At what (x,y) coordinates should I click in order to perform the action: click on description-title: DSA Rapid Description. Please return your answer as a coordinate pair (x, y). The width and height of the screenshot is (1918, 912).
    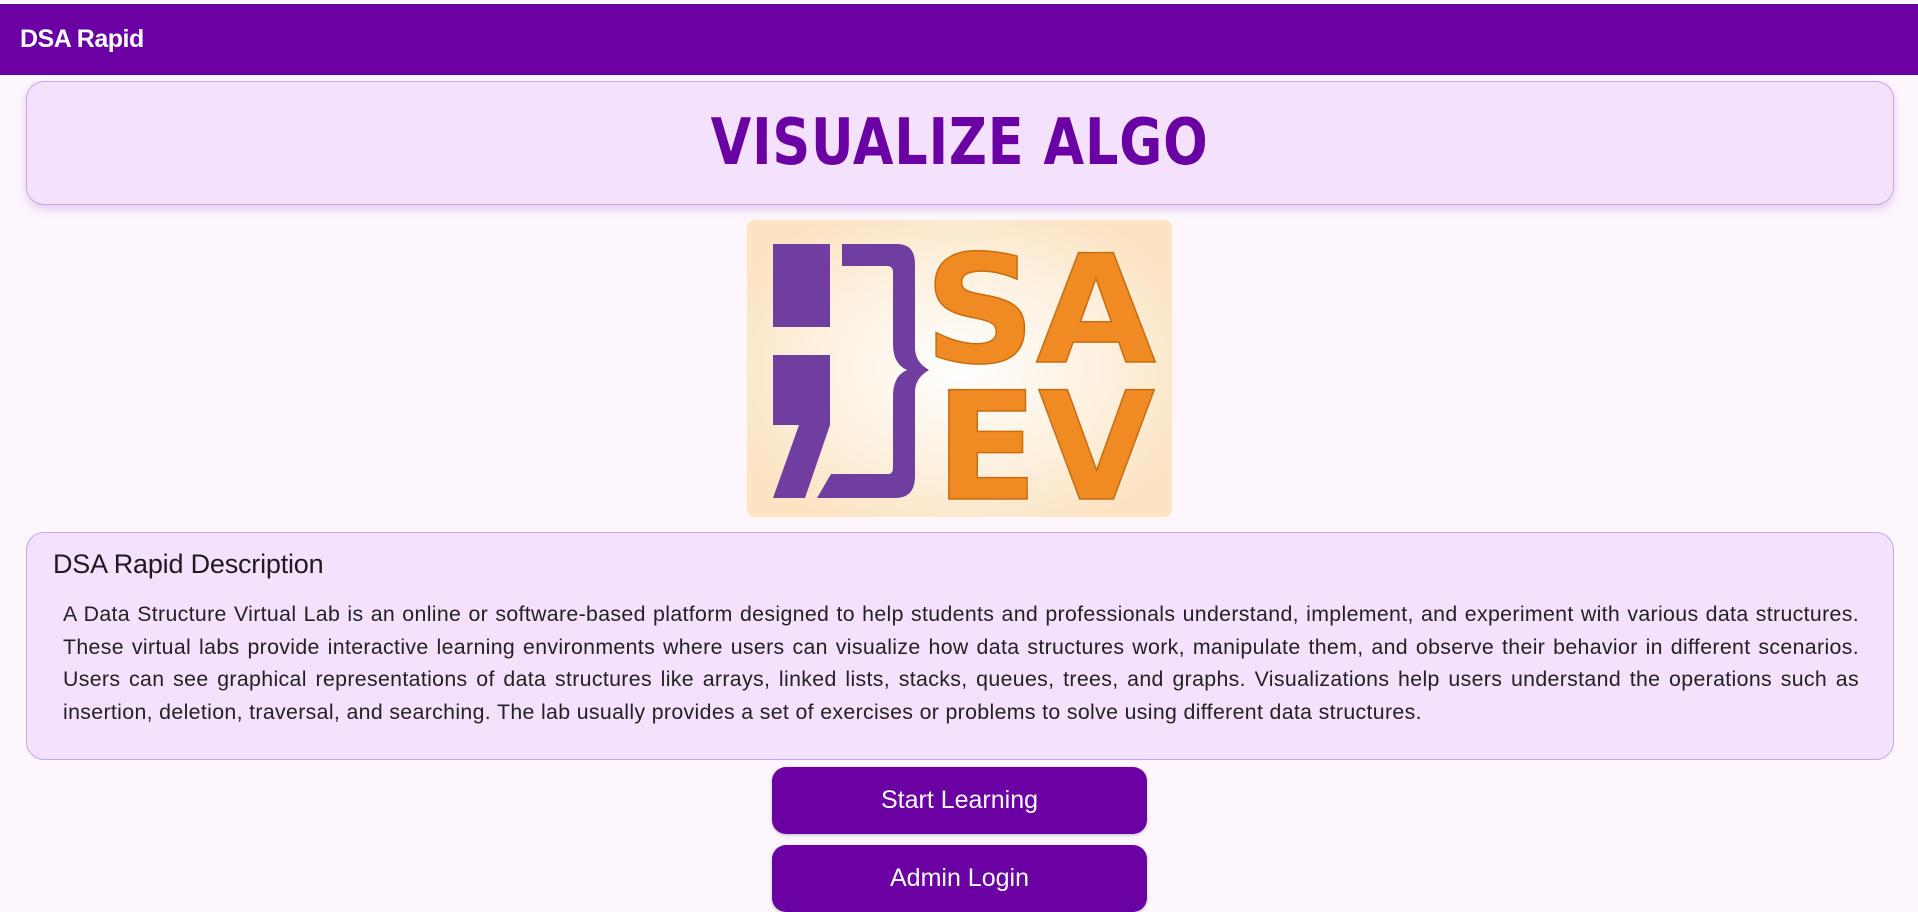
    Looking at the image, I should click on (188, 564).